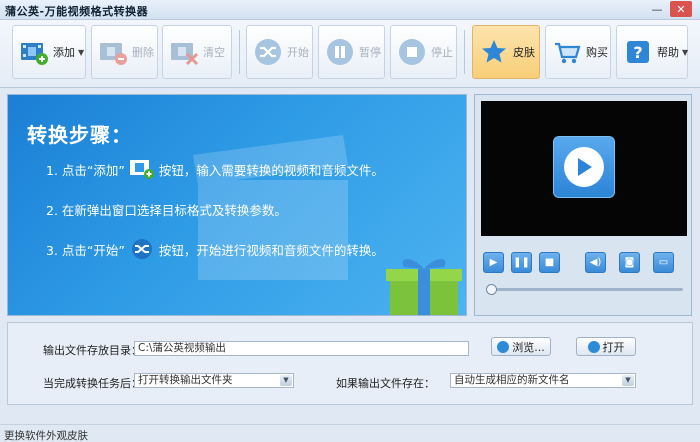  I want to click on camera-icon: ◙, so click(629, 262).